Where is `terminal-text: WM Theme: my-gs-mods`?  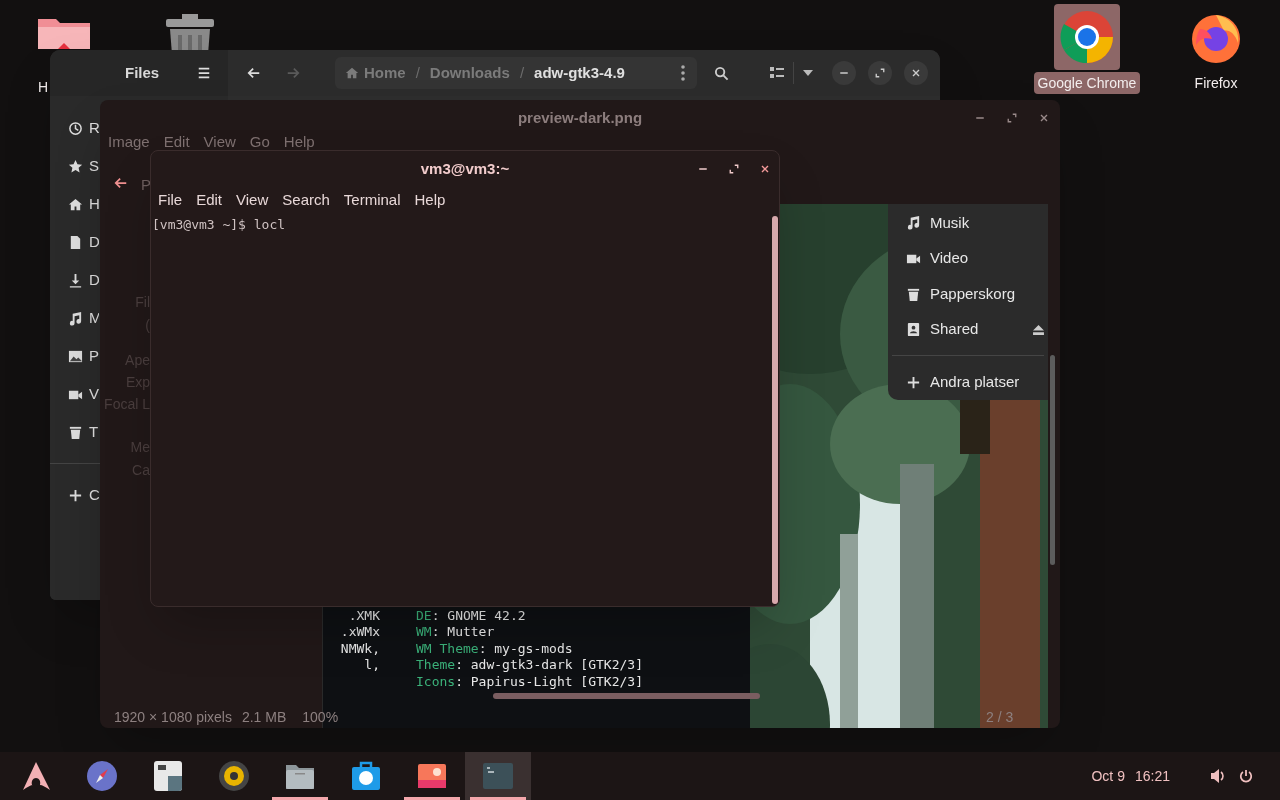
terminal-text: WM Theme: my-gs-mods is located at coordinates (494, 648).